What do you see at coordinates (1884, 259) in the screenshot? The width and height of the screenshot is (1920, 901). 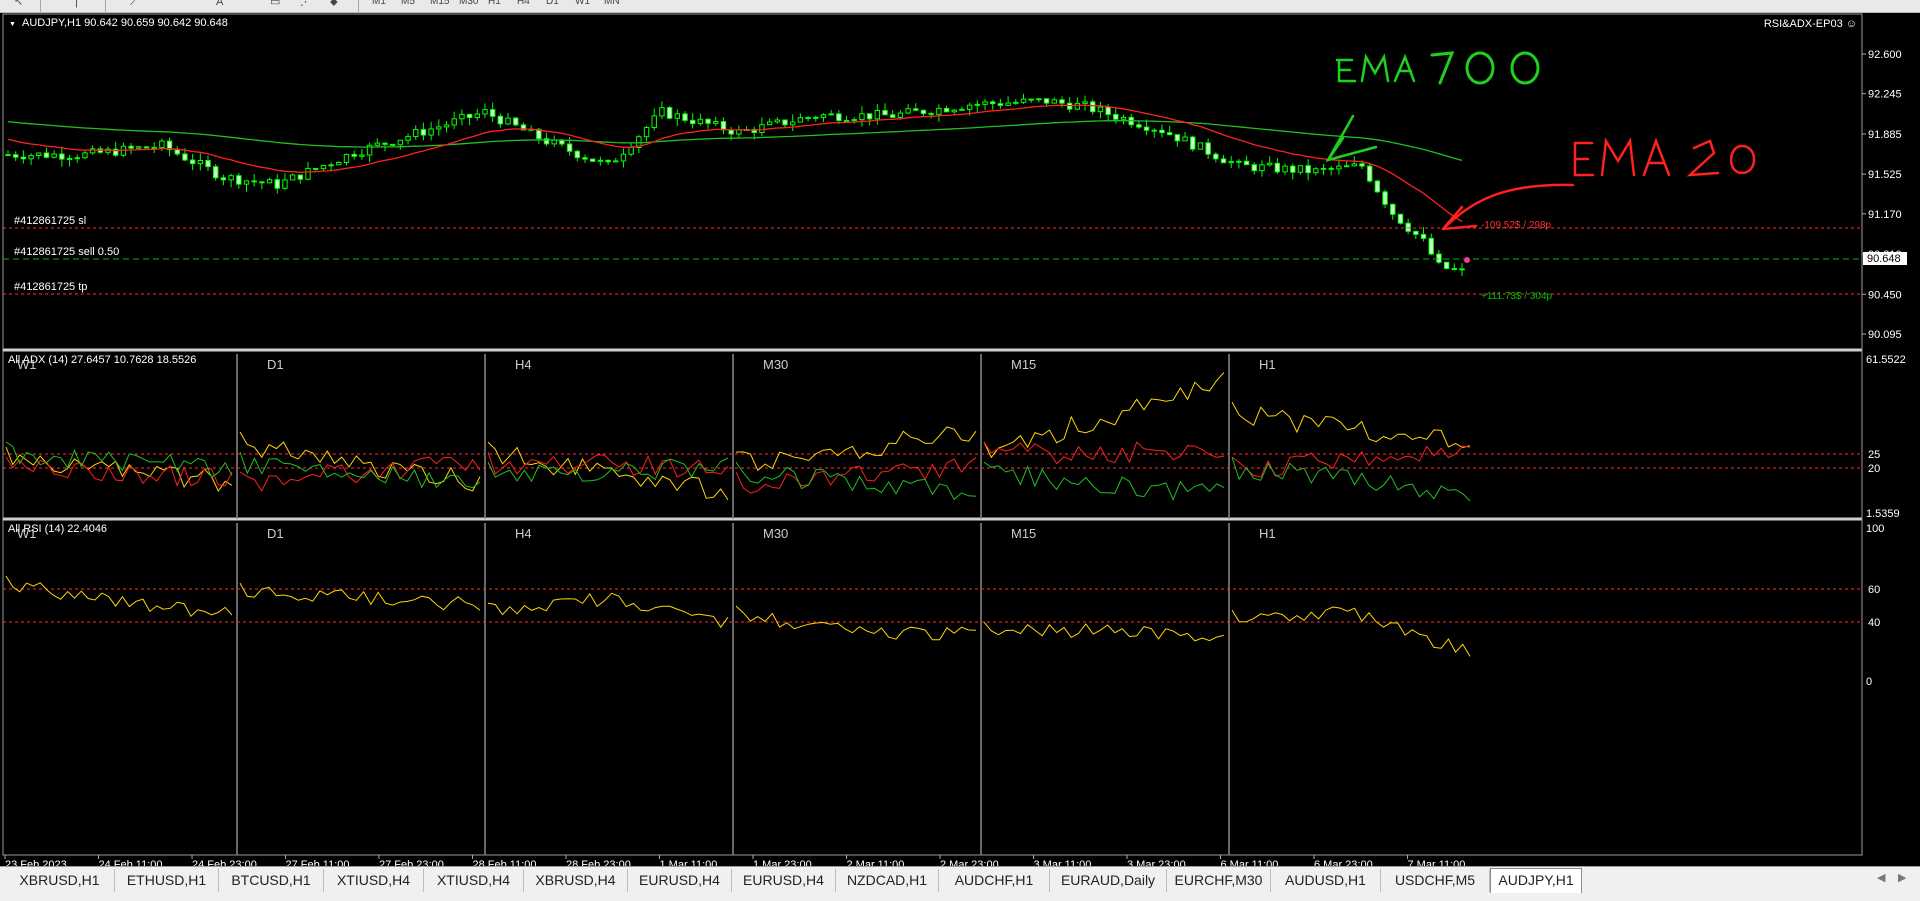 I see `current-price-label: 90.648` at bounding box center [1884, 259].